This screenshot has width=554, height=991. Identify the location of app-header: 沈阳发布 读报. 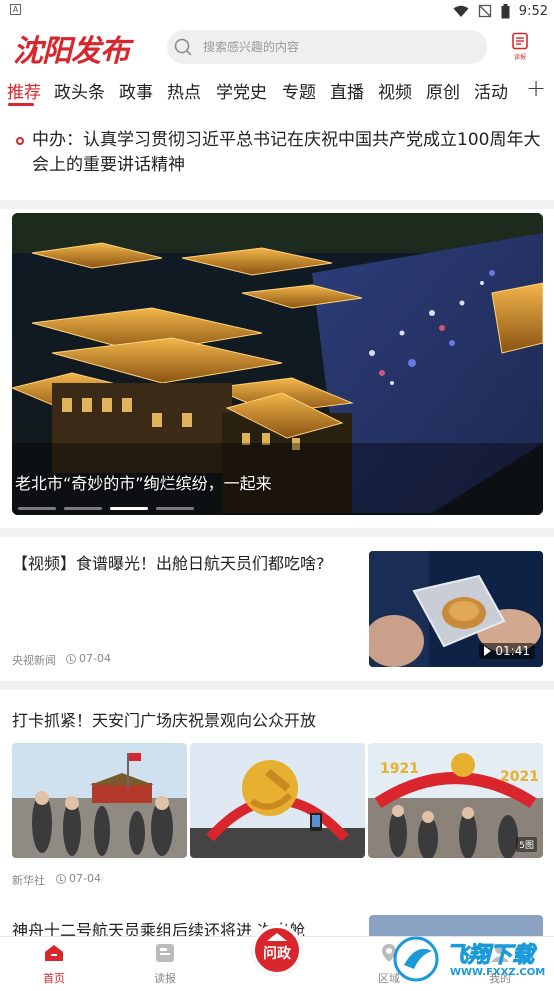
(277, 47).